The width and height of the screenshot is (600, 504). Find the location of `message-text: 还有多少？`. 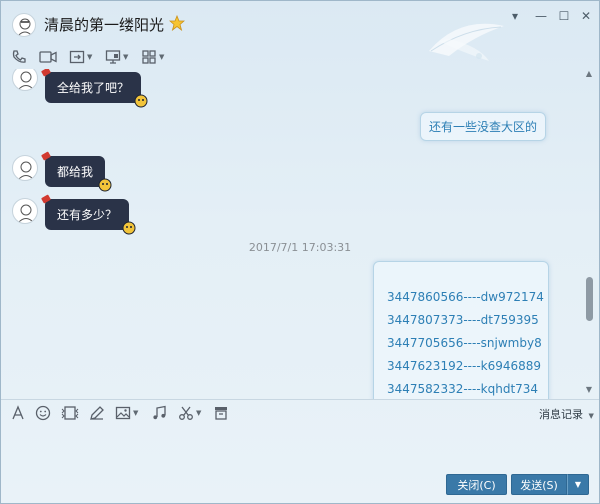

message-text: 还有多少？ is located at coordinates (87, 215).